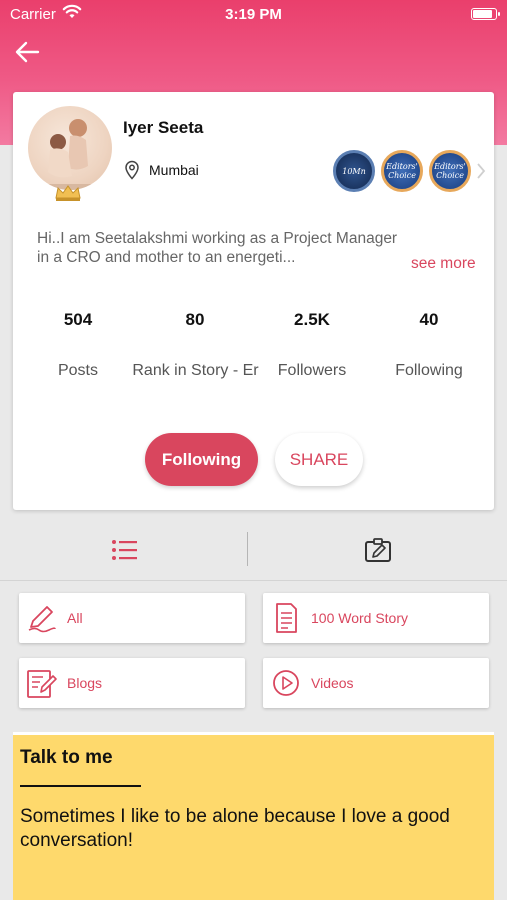 The width and height of the screenshot is (507, 900). Describe the element at coordinates (485, 14) in the screenshot. I see `battery-icon` at that location.